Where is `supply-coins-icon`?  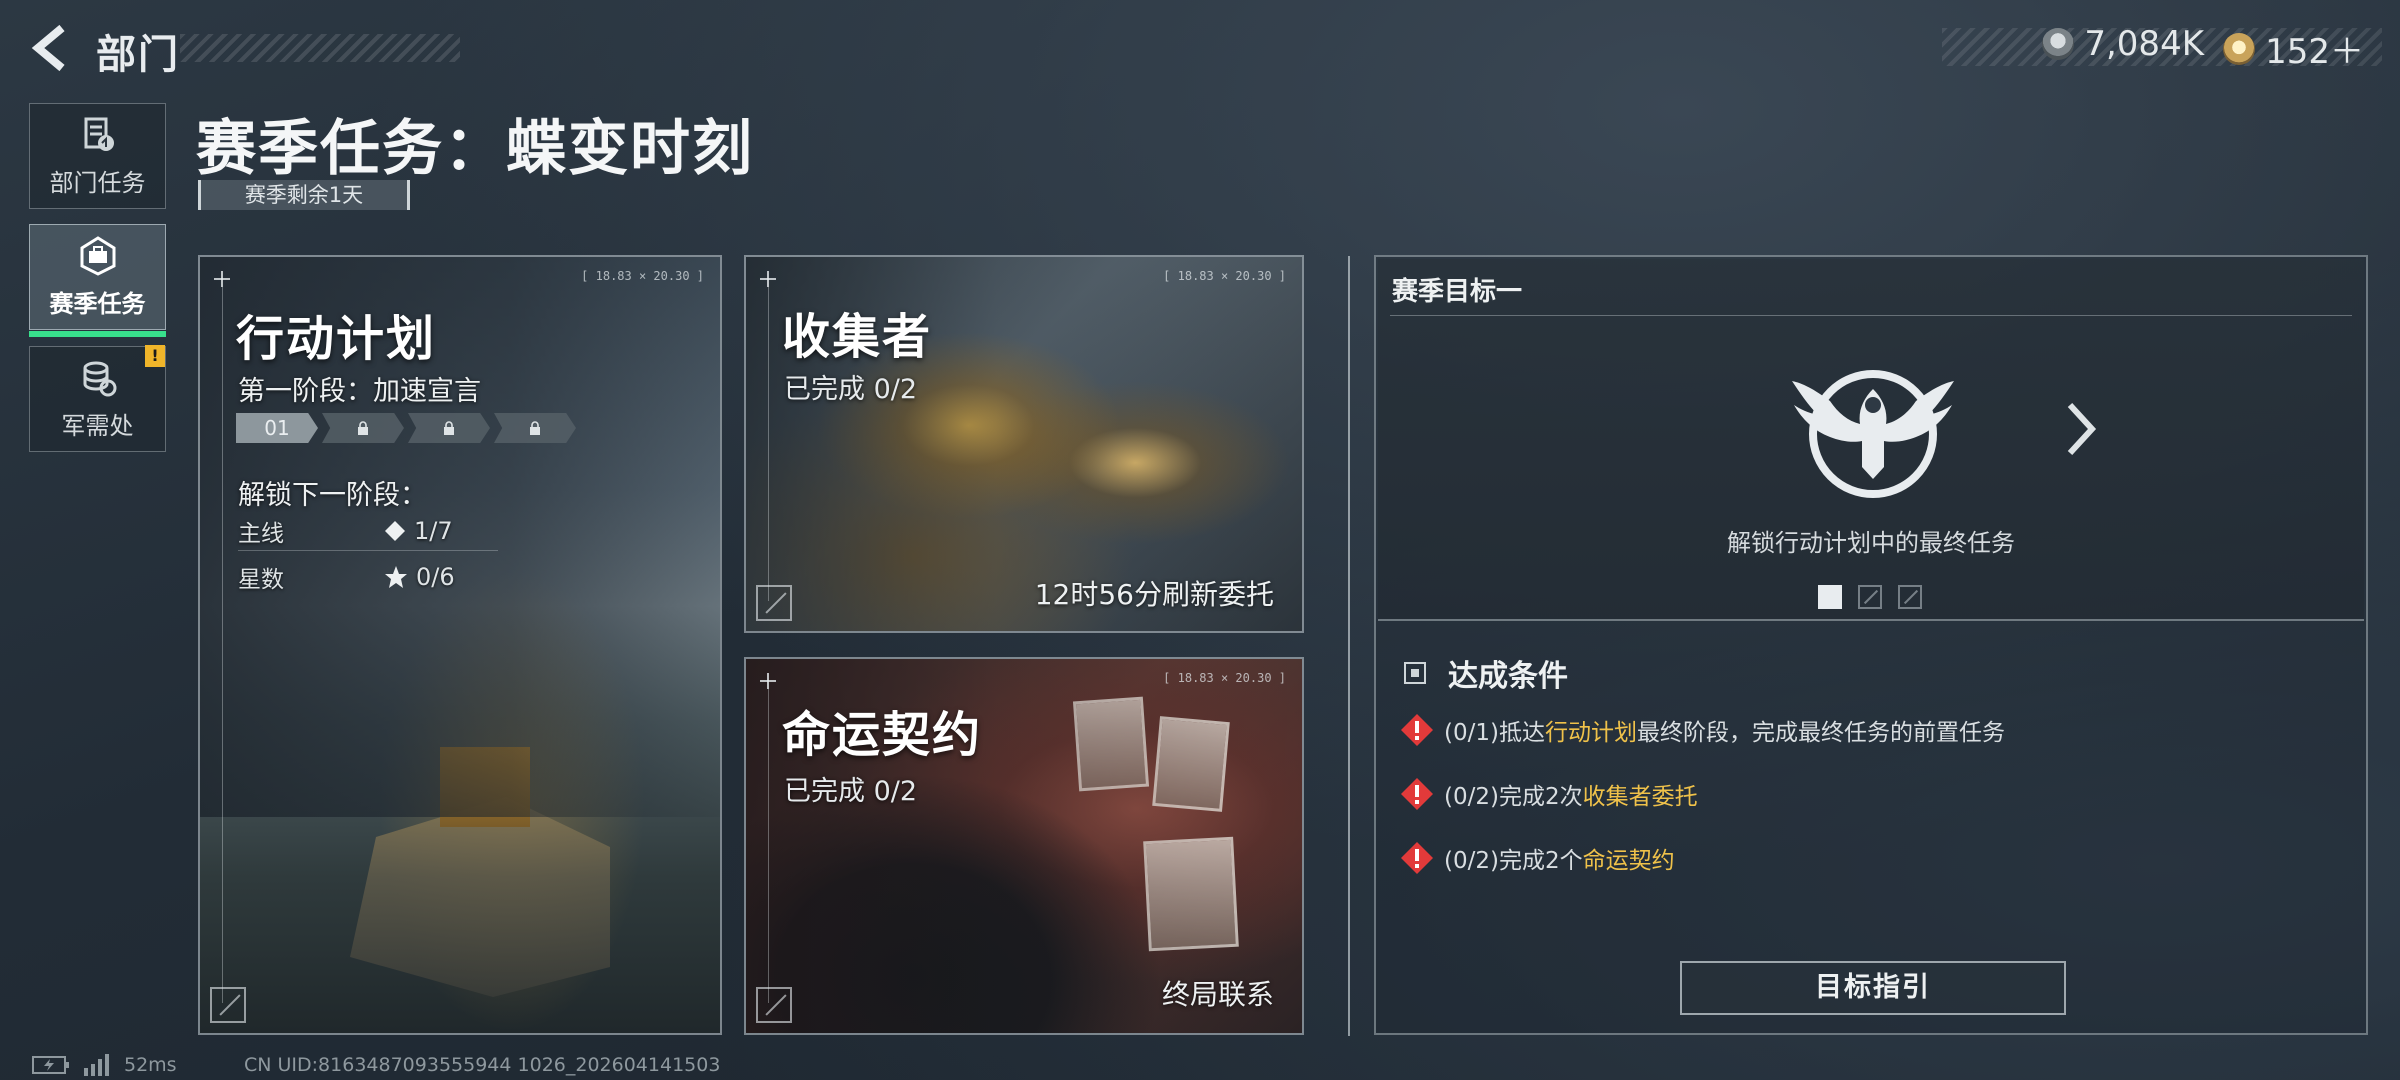 supply-coins-icon is located at coordinates (99, 378).